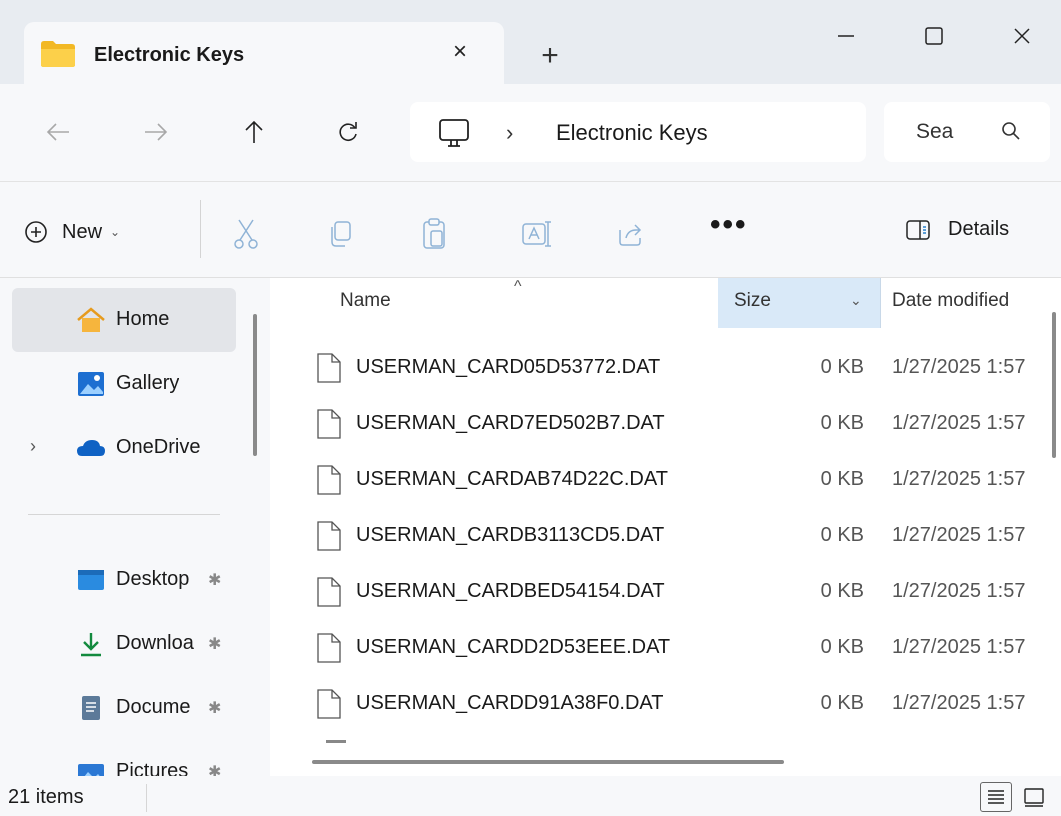 The width and height of the screenshot is (1061, 816). I want to click on search-input: Sea, so click(967, 132).